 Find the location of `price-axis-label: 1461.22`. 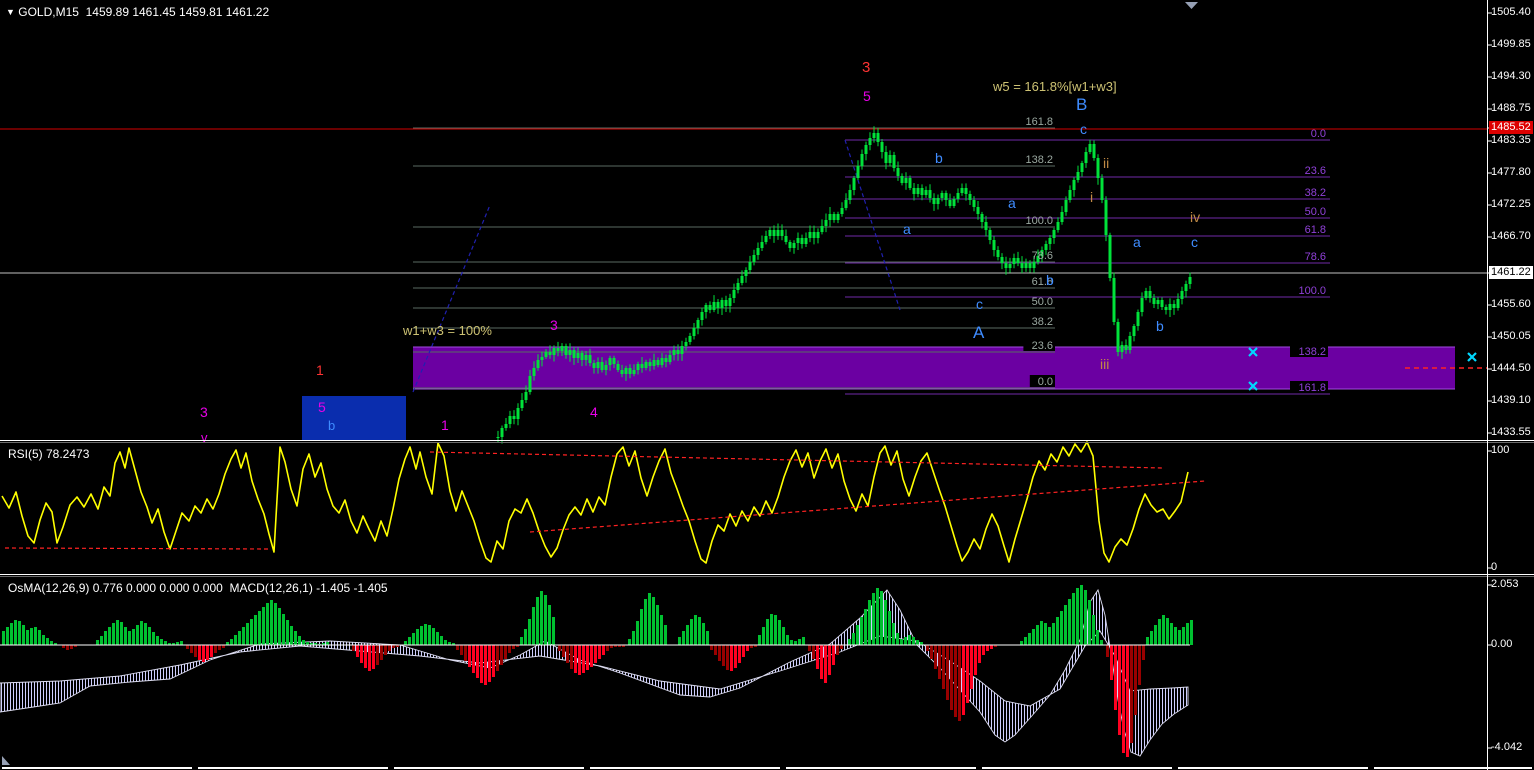

price-axis-label: 1461.22 is located at coordinates (1511, 272).